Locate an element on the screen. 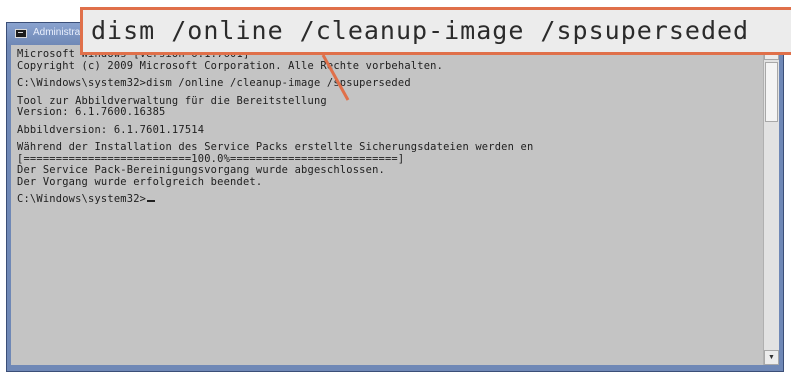 This screenshot has width=791, height=379. scroll-thumb is located at coordinates (771, 92).